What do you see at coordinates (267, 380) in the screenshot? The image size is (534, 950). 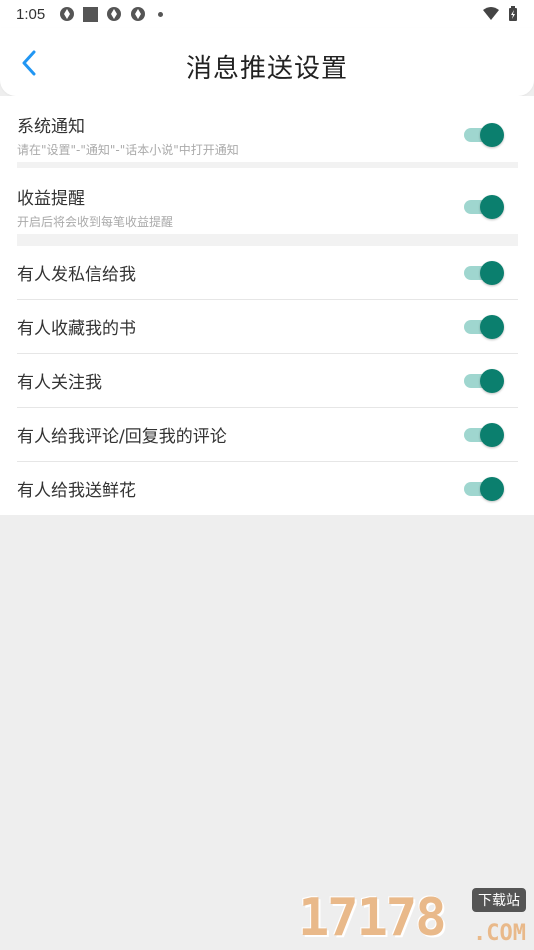 I see `setting-row-followed-me: 有人关注我` at bounding box center [267, 380].